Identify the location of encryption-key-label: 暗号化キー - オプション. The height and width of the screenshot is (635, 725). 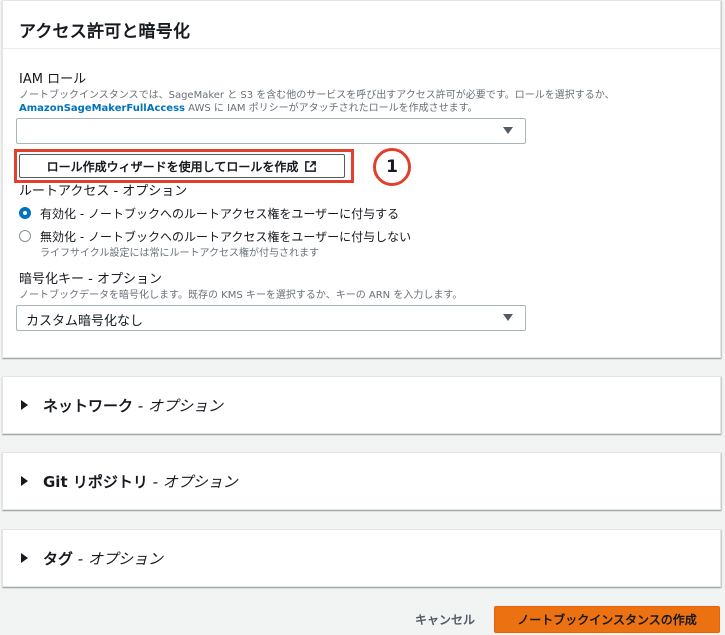
(90, 279).